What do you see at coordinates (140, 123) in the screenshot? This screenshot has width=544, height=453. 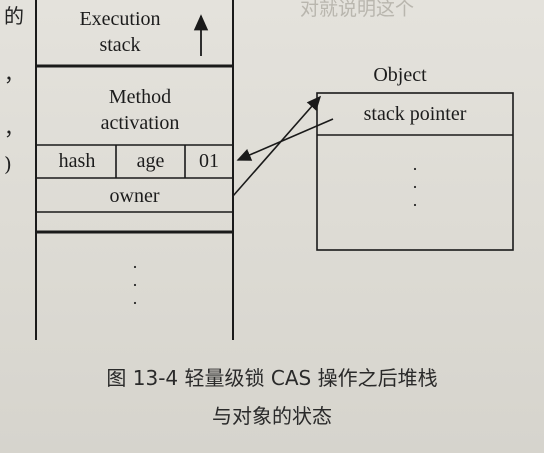 I see `method-label-line2: activation` at bounding box center [140, 123].